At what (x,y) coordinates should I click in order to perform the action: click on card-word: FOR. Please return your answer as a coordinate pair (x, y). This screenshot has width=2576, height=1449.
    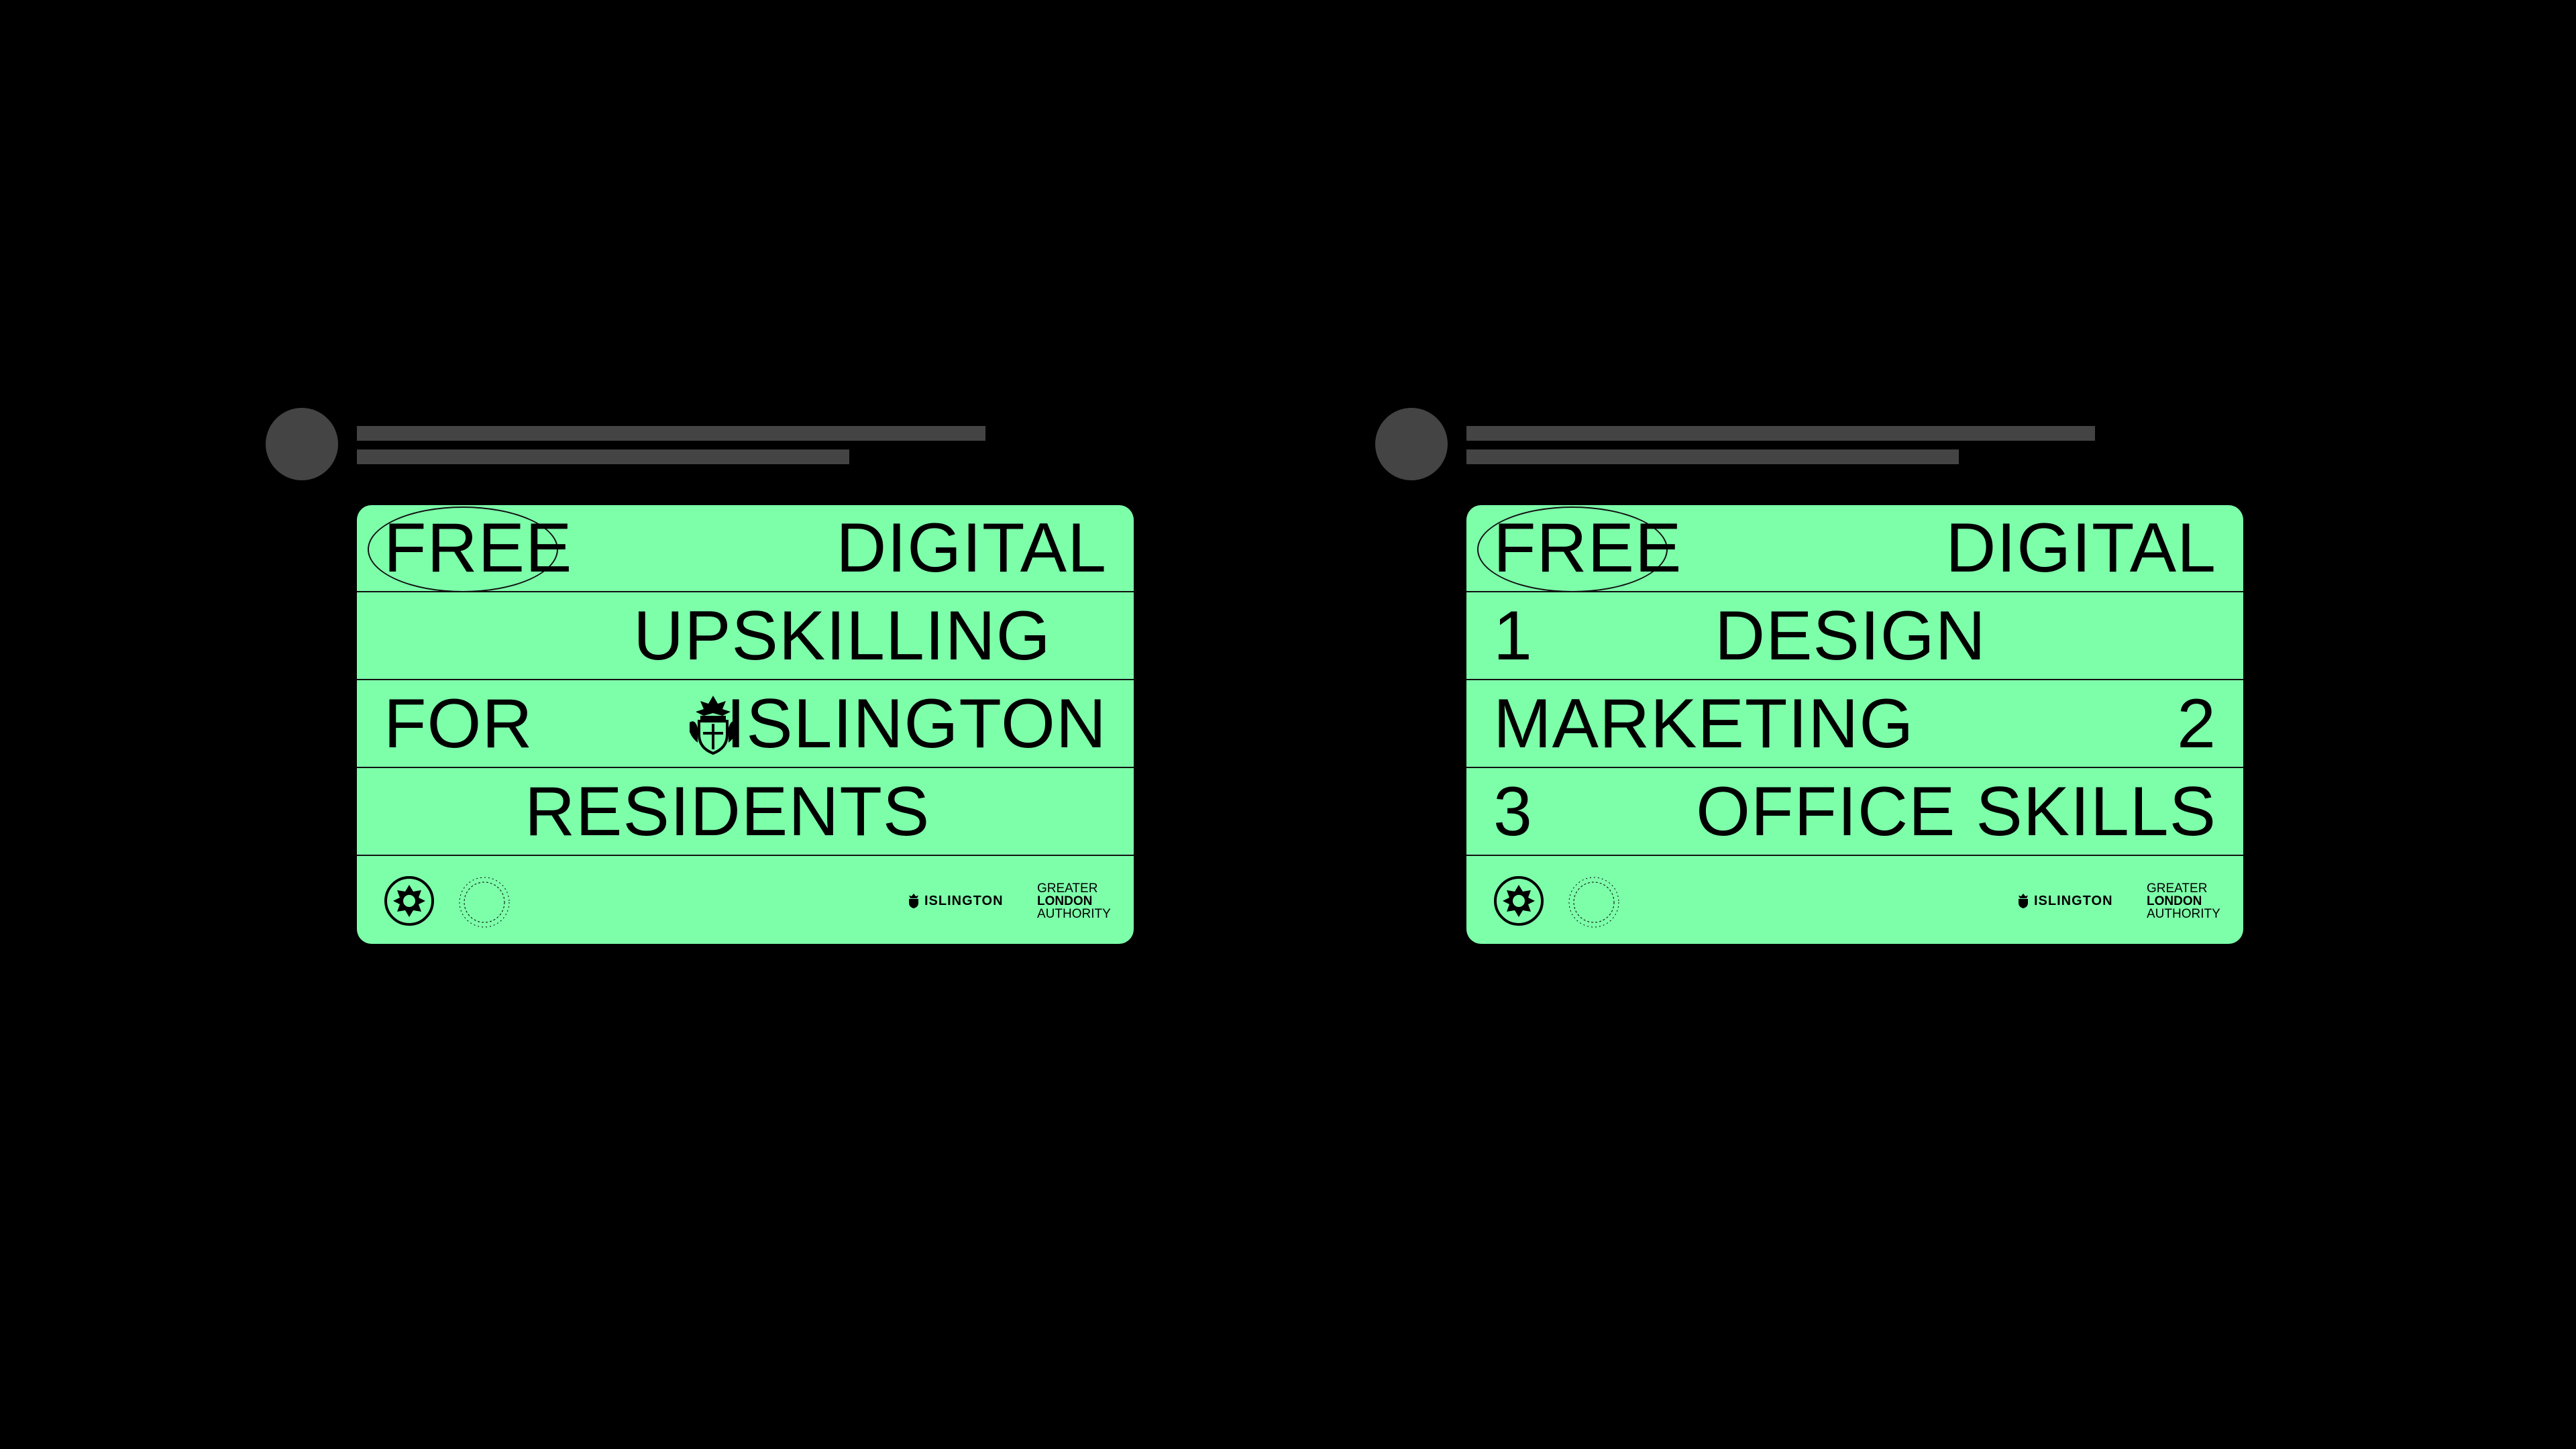
    Looking at the image, I should click on (458, 724).